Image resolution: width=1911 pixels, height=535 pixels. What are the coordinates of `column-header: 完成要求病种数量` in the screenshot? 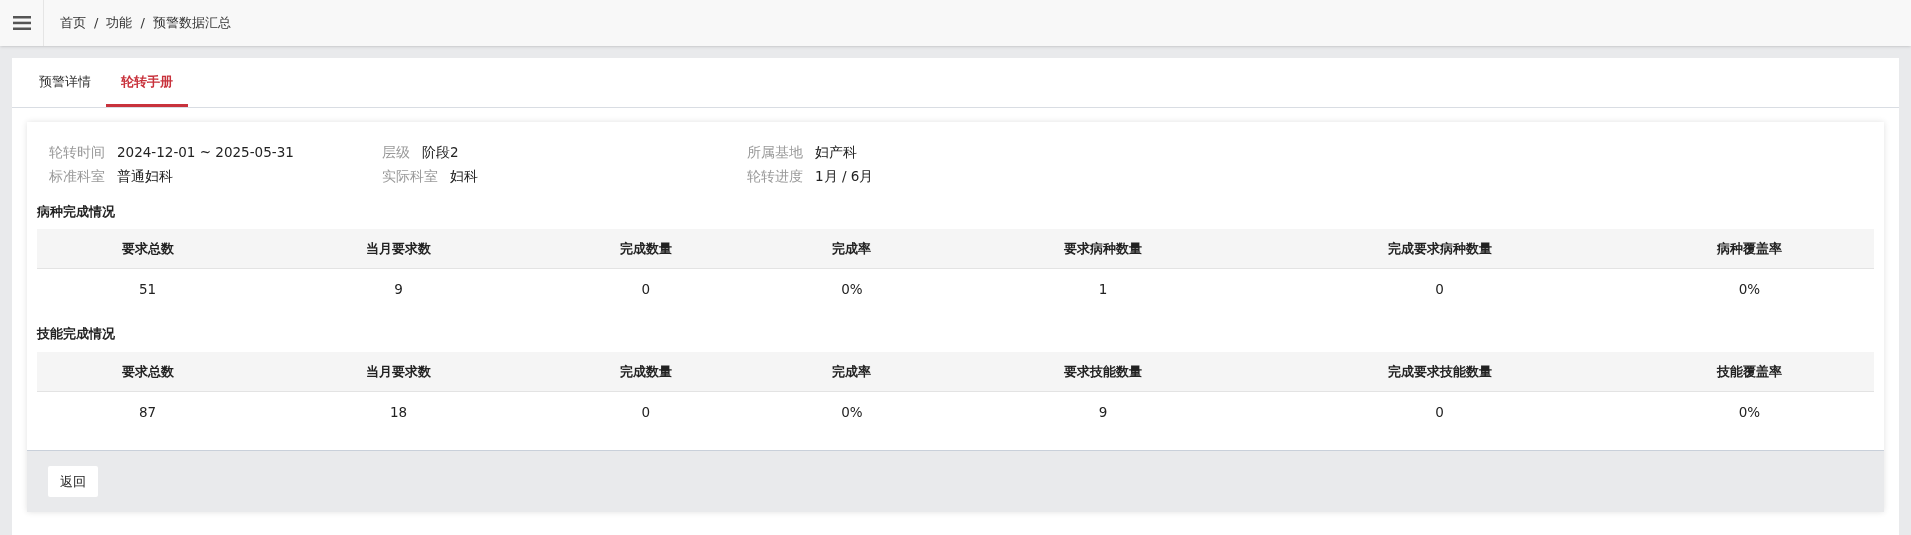 It's located at (1439, 249).